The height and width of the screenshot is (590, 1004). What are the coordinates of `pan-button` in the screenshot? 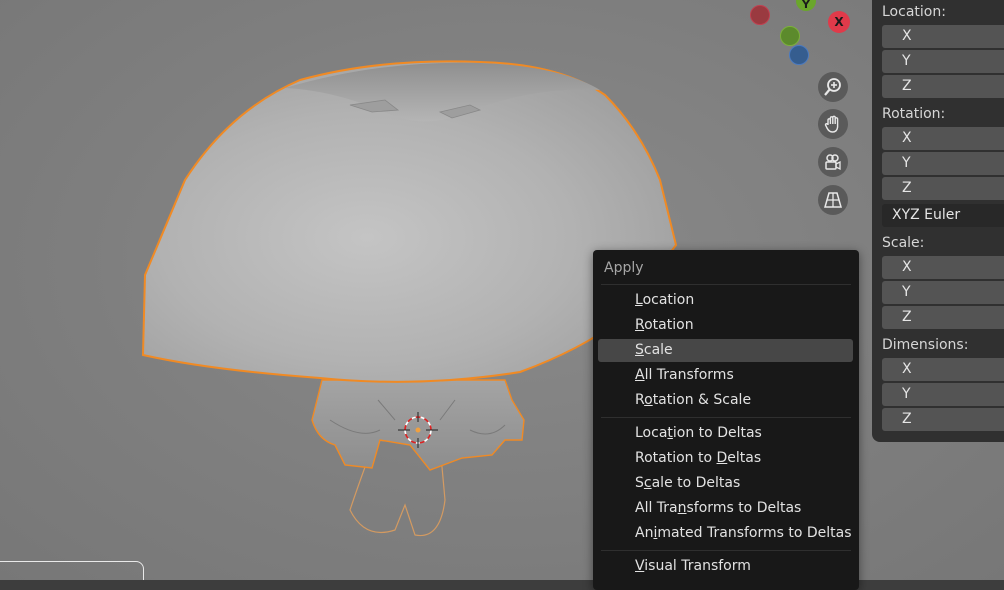 It's located at (833, 124).